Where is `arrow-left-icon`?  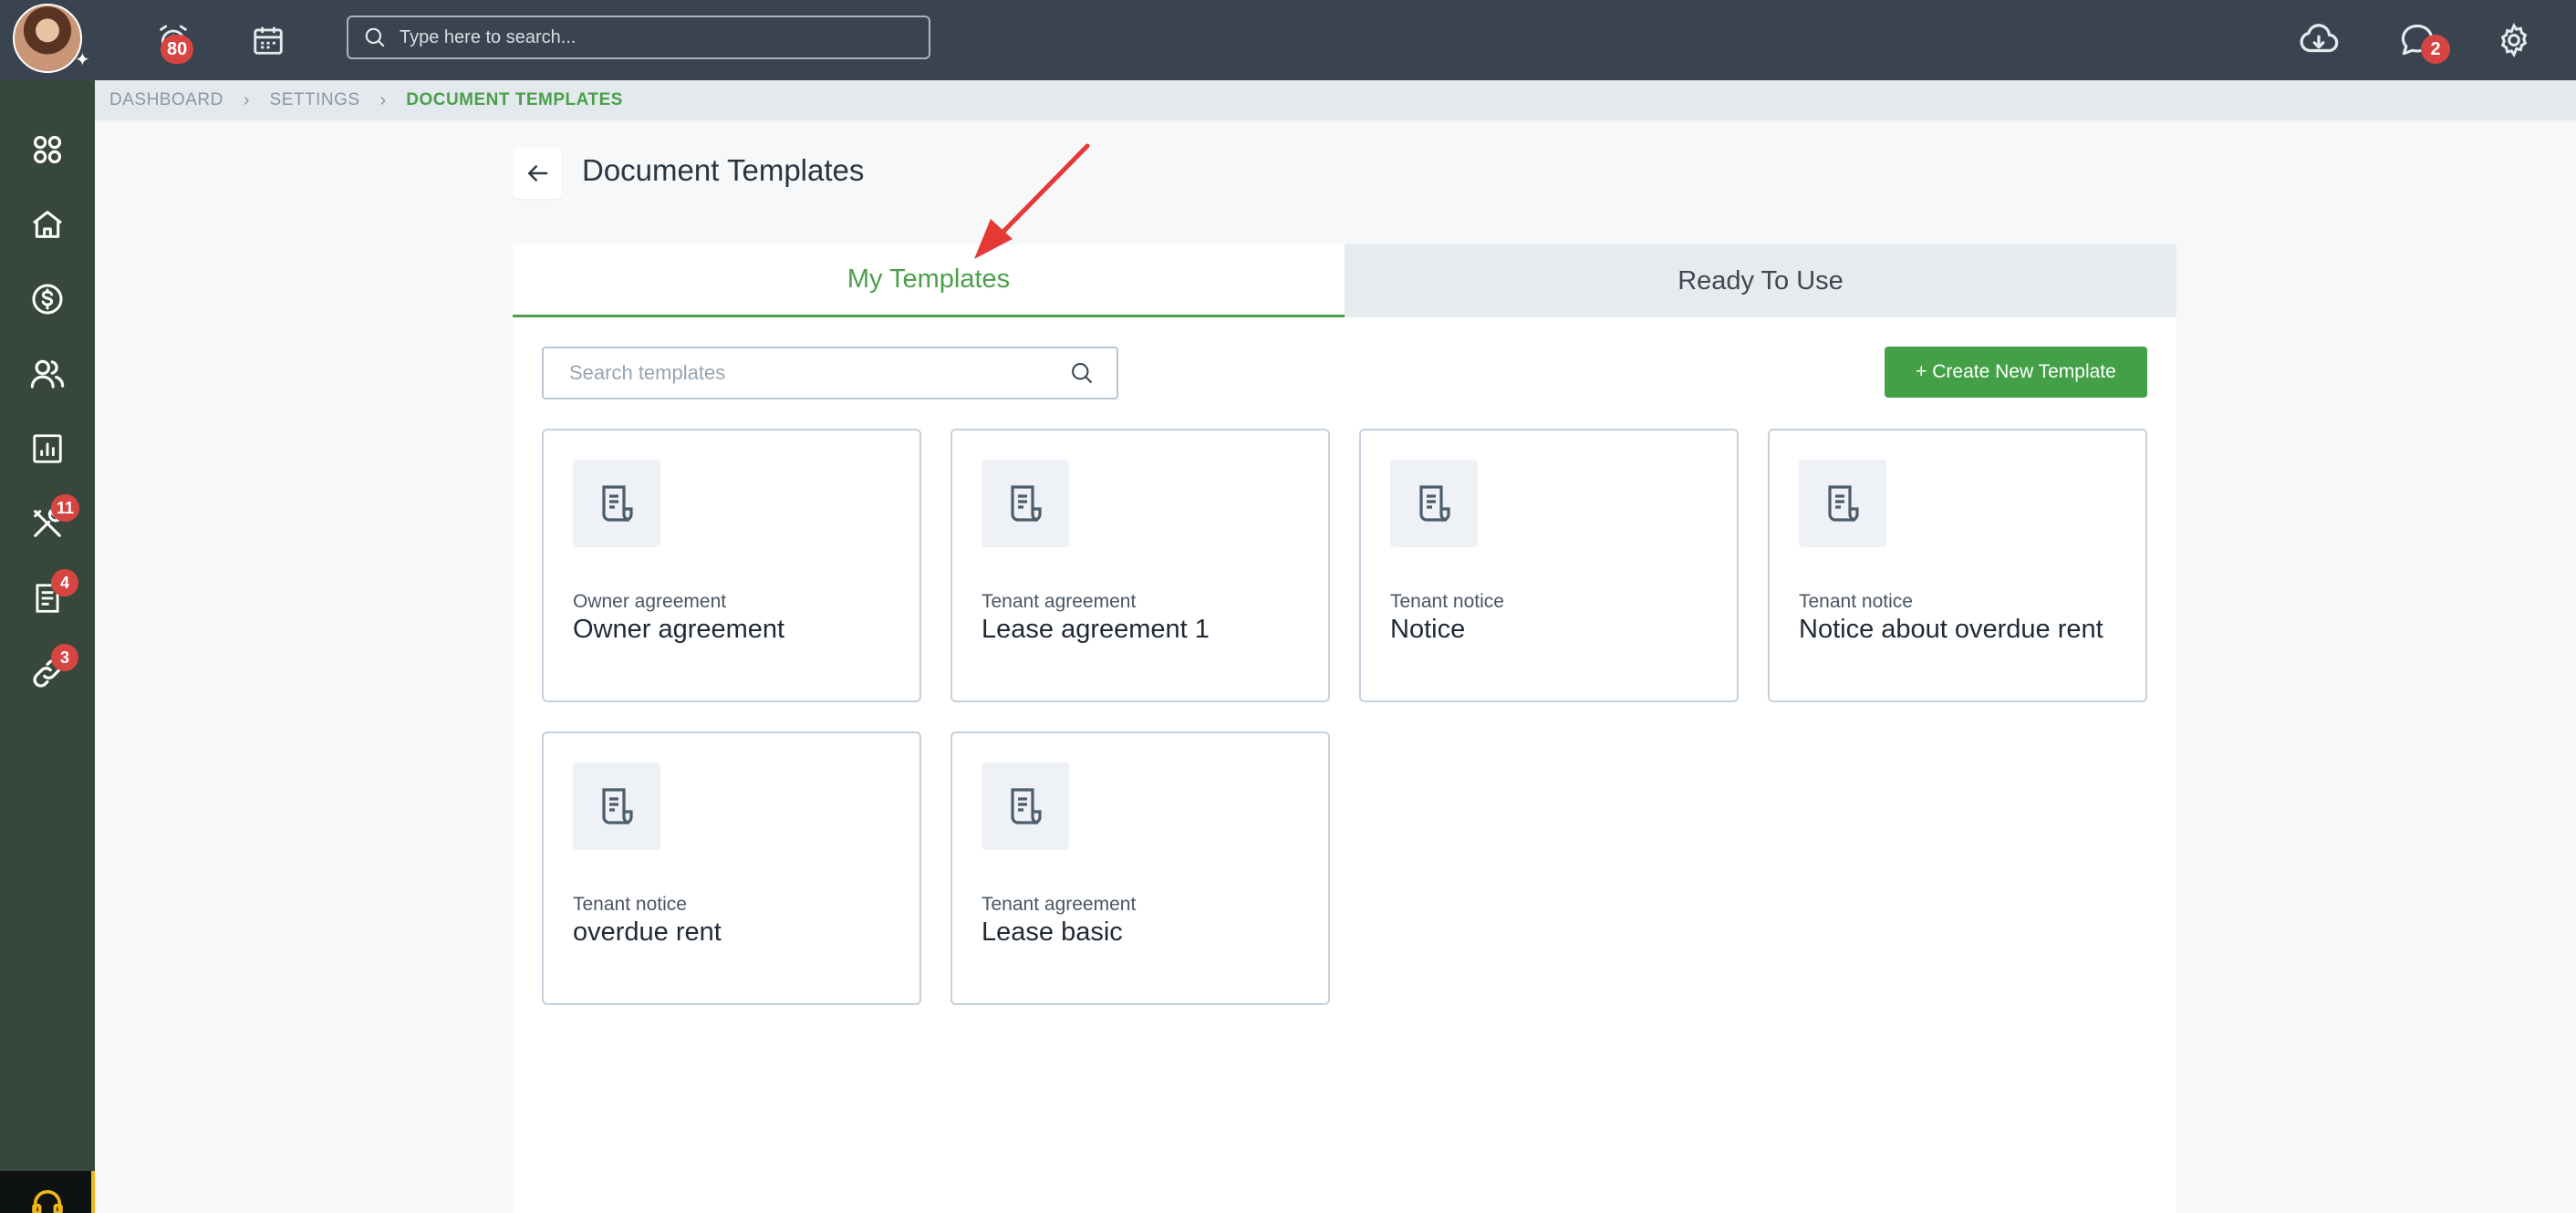
arrow-left-icon is located at coordinates (538, 173).